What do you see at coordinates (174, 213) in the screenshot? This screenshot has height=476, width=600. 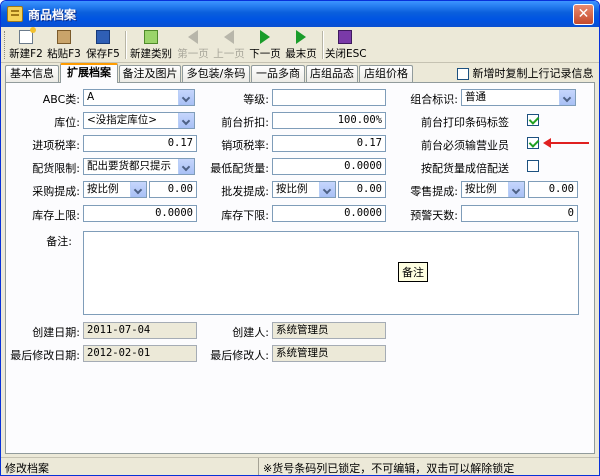 I see `stock-max-value: 0.0000` at bounding box center [174, 213].